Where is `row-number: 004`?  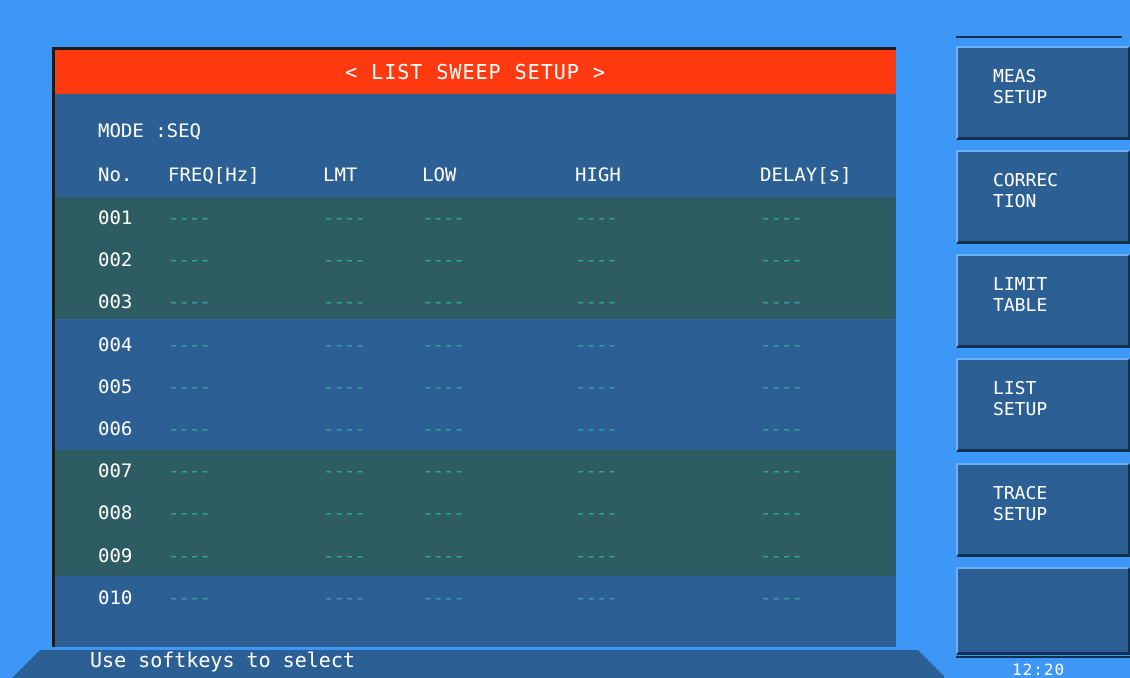 row-number: 004 is located at coordinates (115, 344).